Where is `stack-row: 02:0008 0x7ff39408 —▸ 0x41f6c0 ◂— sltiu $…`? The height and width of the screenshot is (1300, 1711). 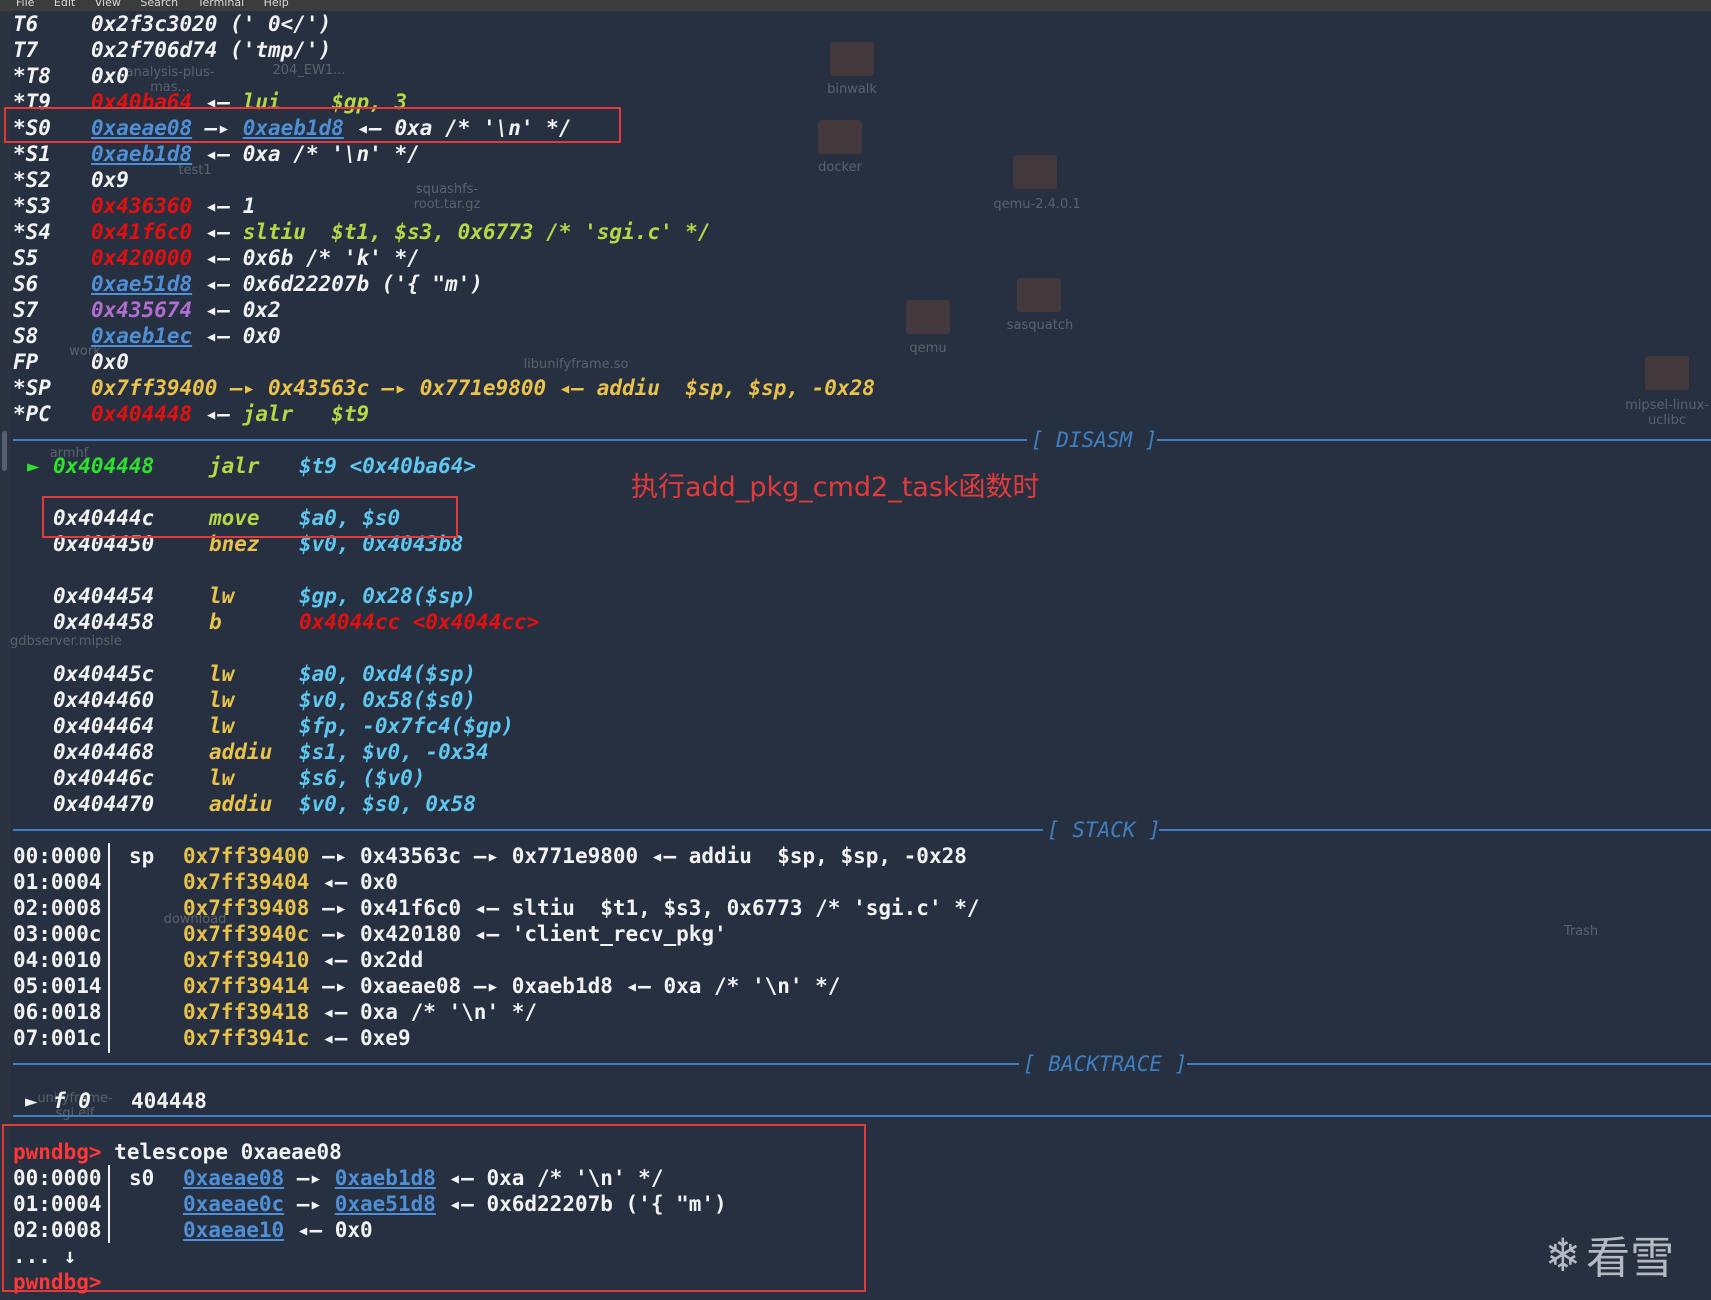
stack-row: 02:0008 0x7ff39408 —▸ 0x41f6c0 ◂— sltiu $… is located at coordinates (496, 908).